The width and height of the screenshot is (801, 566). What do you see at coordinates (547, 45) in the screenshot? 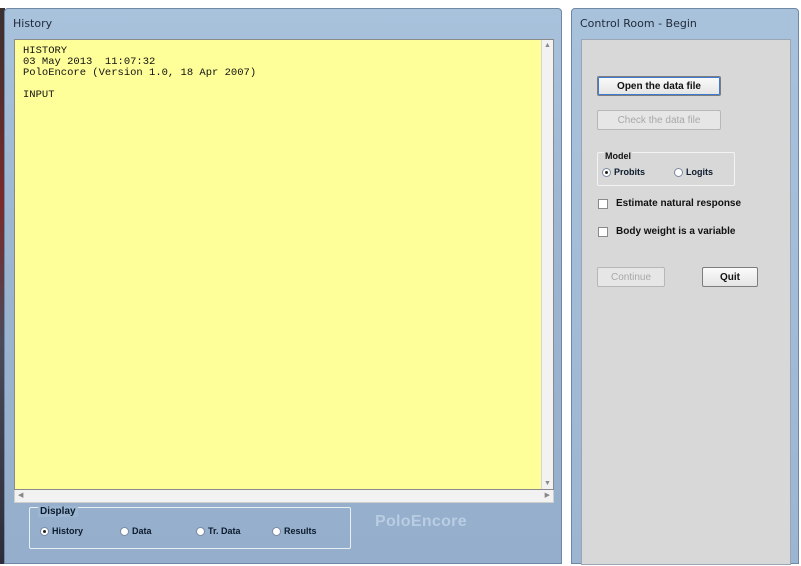
I see `scroll-up-icon: ▲` at bounding box center [547, 45].